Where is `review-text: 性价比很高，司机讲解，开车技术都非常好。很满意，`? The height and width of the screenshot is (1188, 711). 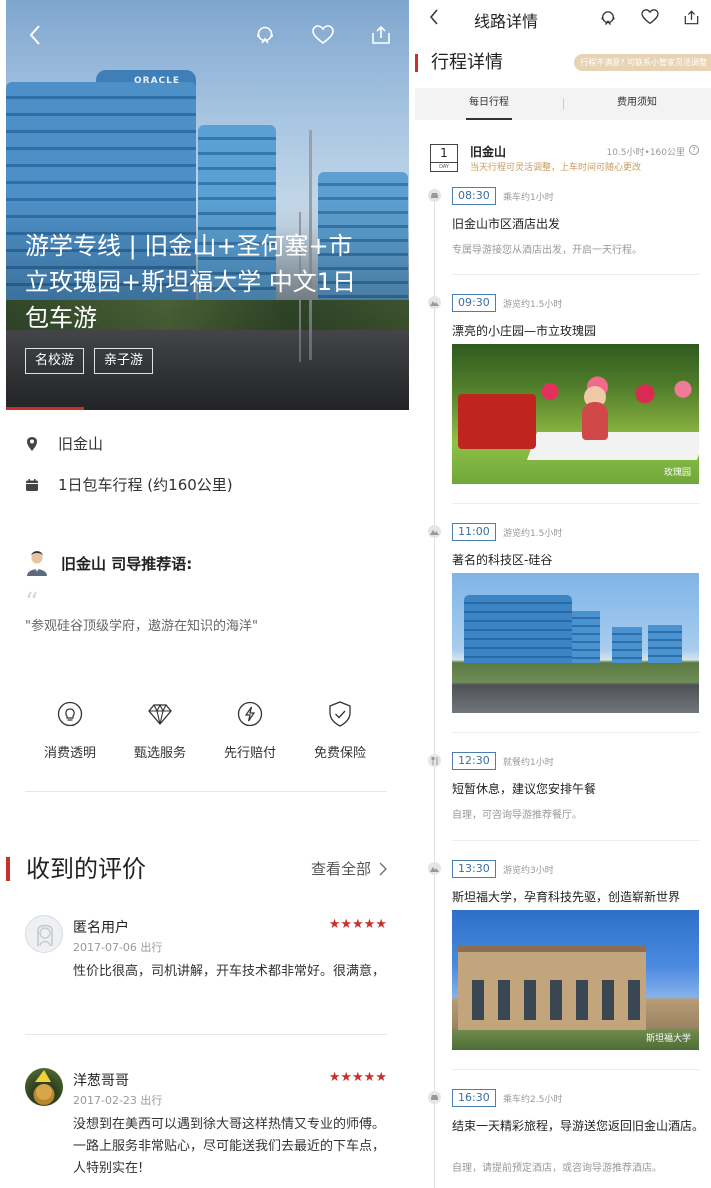 review-text: 性价比很高，司机讲解，开车技术都非常好。很满意， is located at coordinates (229, 971).